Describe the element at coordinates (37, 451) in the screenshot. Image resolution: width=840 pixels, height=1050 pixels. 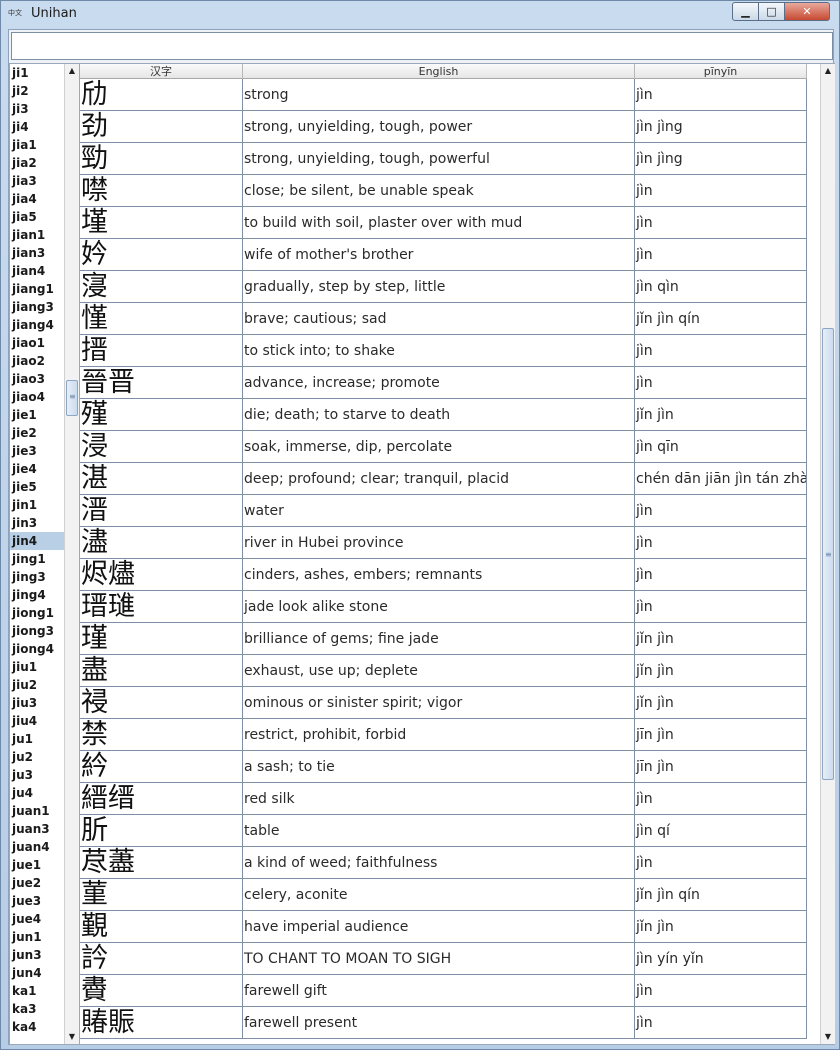
I see `syllable-list-item: jie3` at that location.